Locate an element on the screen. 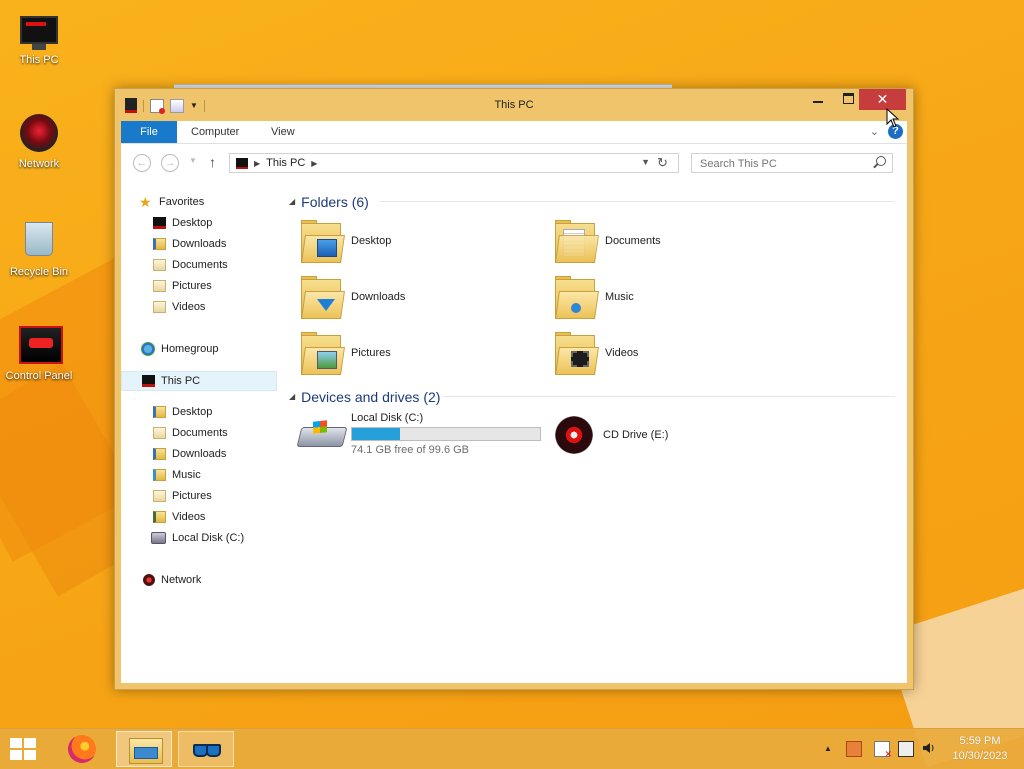 The image size is (1024, 769). sidebar-item-desktop: Desktop is located at coordinates (182, 412).